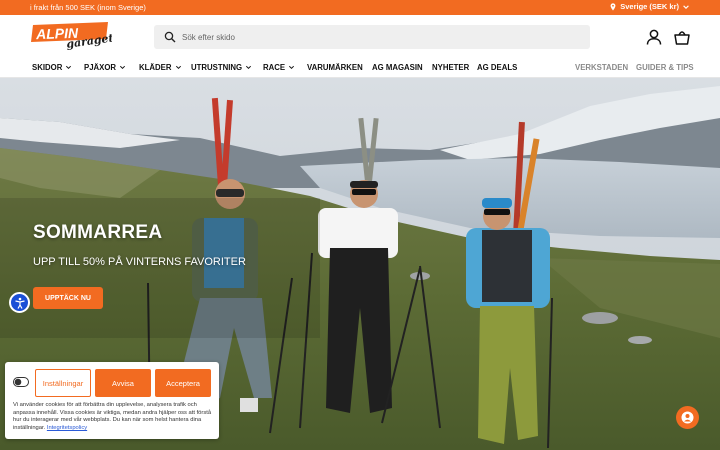 This screenshot has height=450, width=720. Describe the element at coordinates (100, 67) in the screenshot. I see `nav-label: PJÄXOR` at that location.